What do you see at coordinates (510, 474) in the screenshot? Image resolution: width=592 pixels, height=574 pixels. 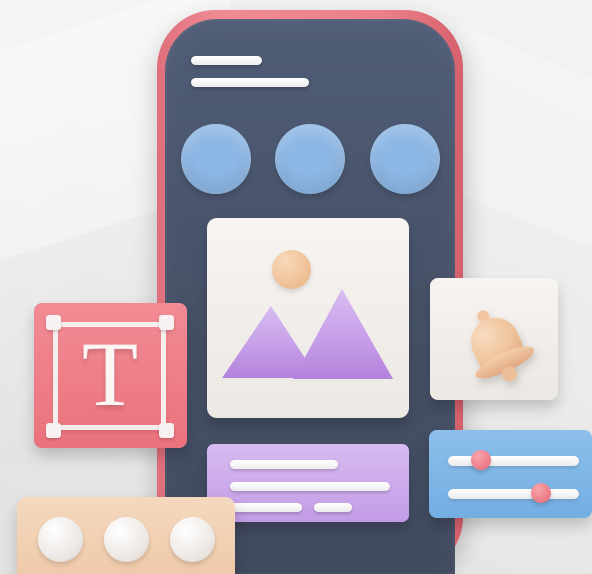 I see `slider-panel` at bounding box center [510, 474].